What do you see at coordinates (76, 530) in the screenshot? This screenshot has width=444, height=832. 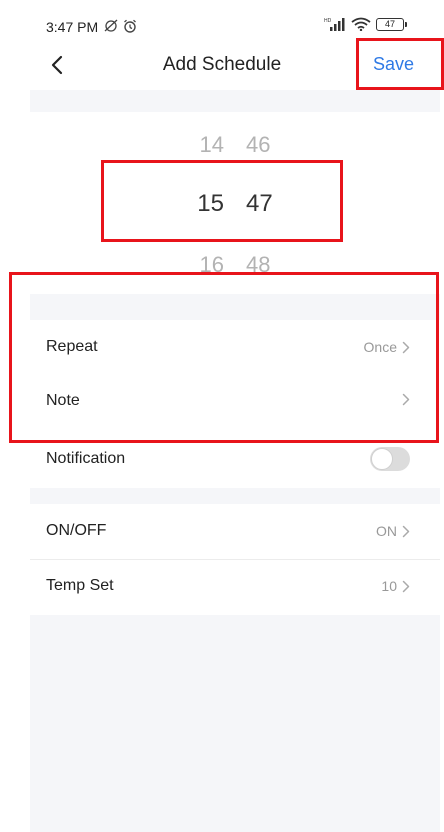 I see `on-off-label: ON/OFF` at bounding box center [76, 530].